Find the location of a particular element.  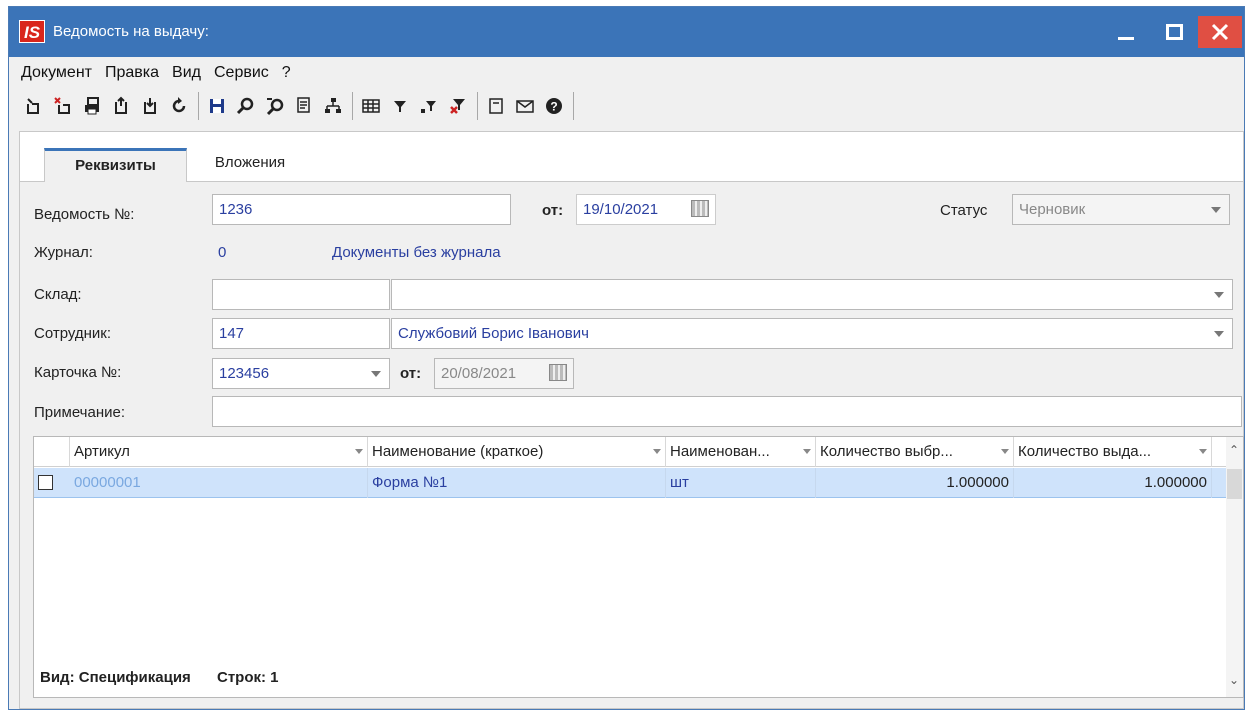

menu-help: ? is located at coordinates (286, 73).